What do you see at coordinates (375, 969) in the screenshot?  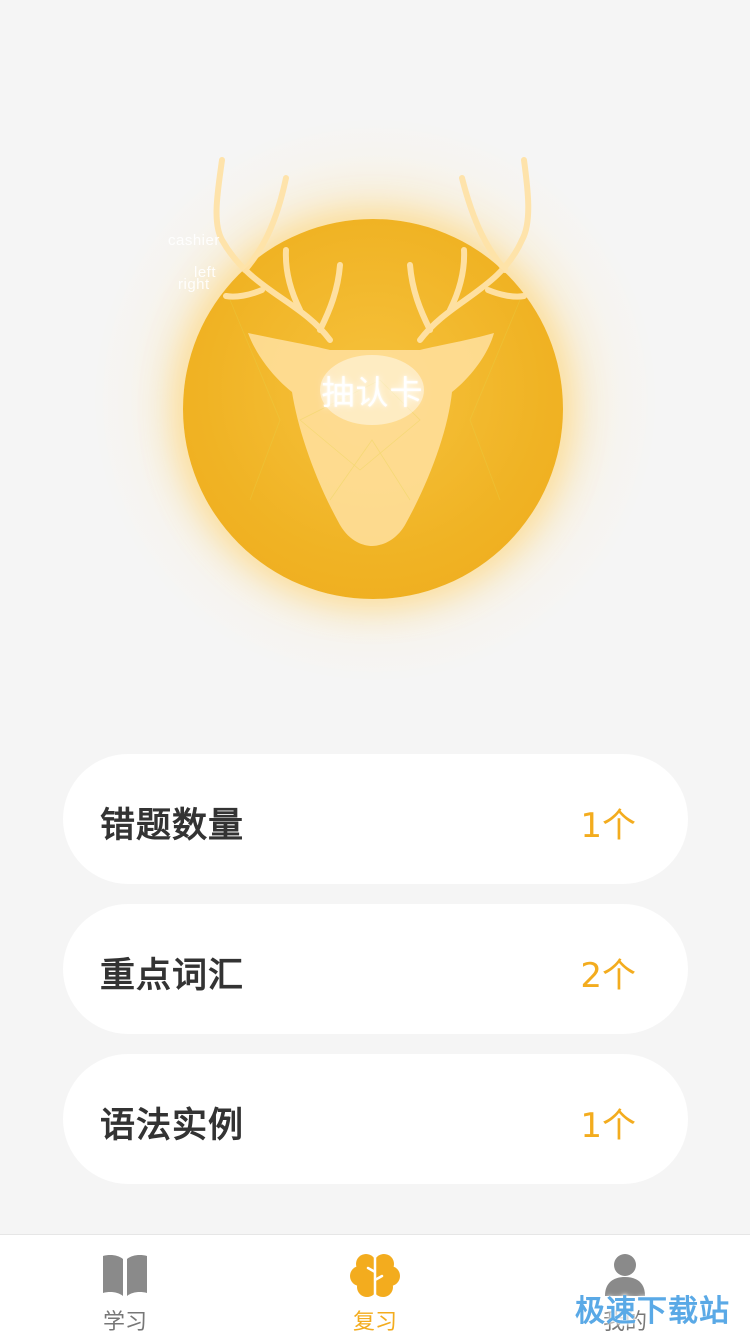 I see `stat-card-key-vocabulary: 重点词汇 2个` at bounding box center [375, 969].